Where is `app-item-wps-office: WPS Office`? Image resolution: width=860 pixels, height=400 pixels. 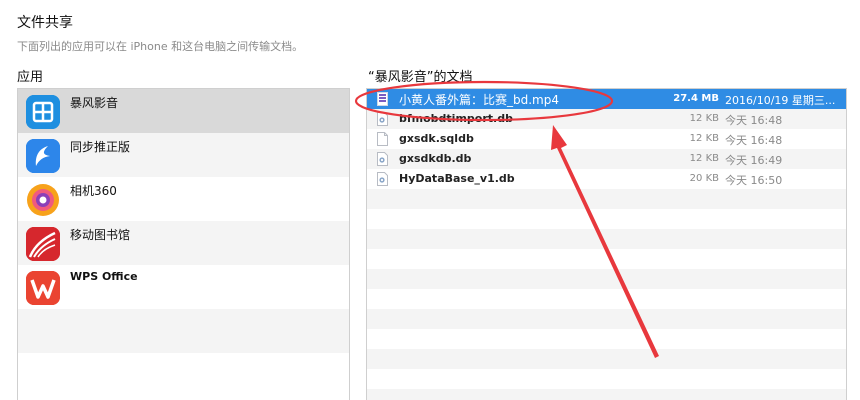
app-item-wps-office: WPS Office is located at coordinates (183, 287).